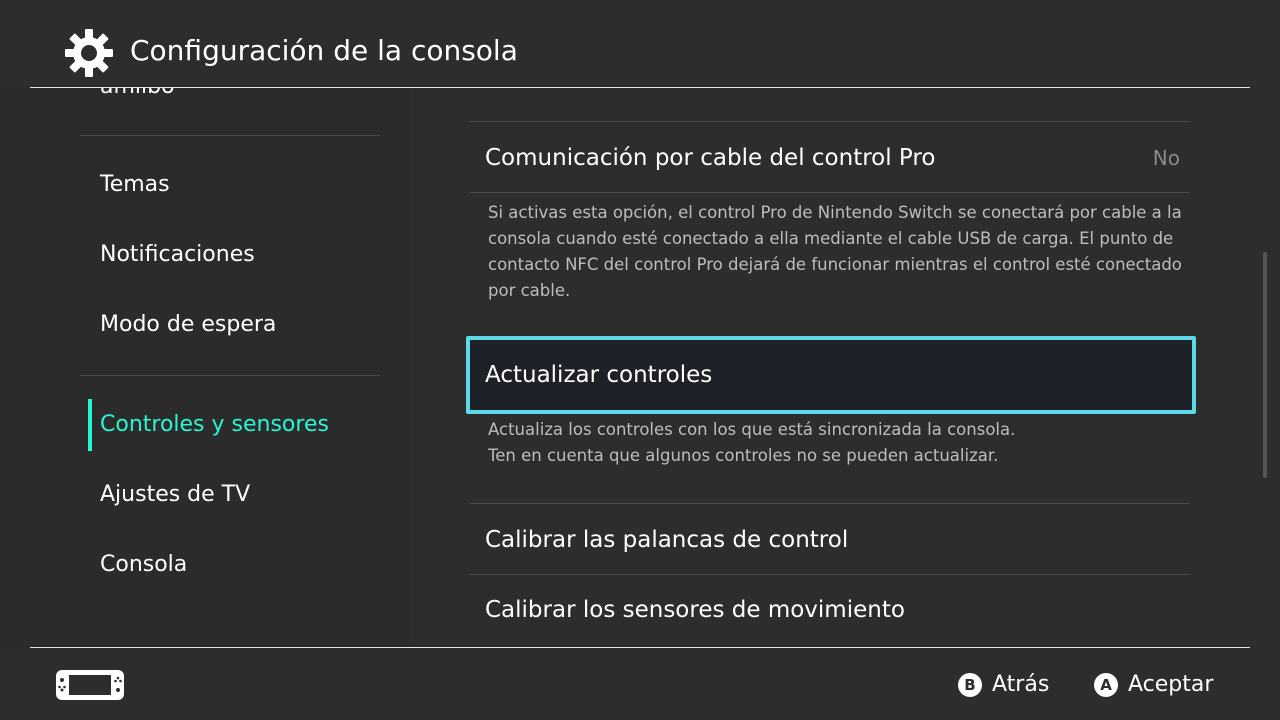  What do you see at coordinates (1106, 684) in the screenshot?
I see `a-button-icon: A` at bounding box center [1106, 684].